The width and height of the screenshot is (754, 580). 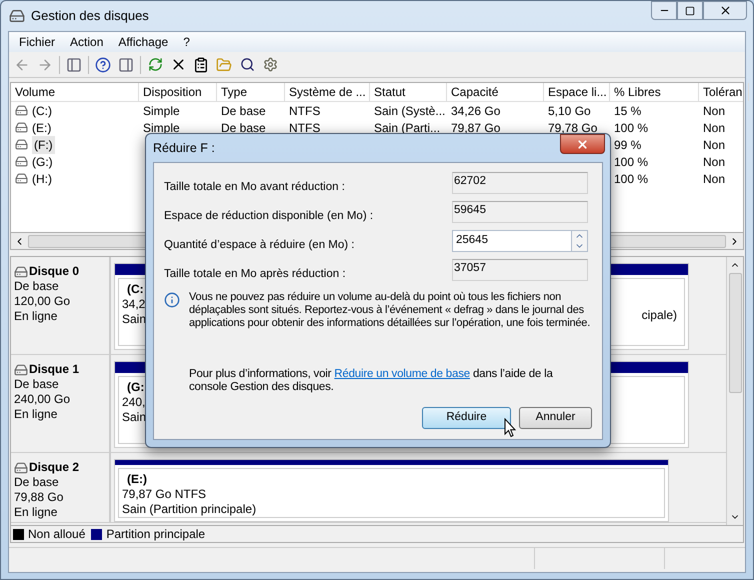 What do you see at coordinates (520, 270) in the screenshot?
I see `readonly-field: 37057` at bounding box center [520, 270].